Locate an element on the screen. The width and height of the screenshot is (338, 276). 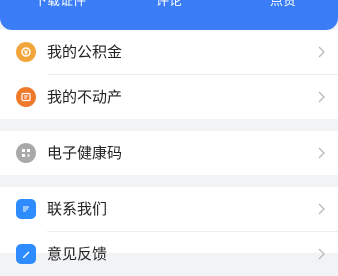
tab-comments: 评论 is located at coordinates (169, 6).